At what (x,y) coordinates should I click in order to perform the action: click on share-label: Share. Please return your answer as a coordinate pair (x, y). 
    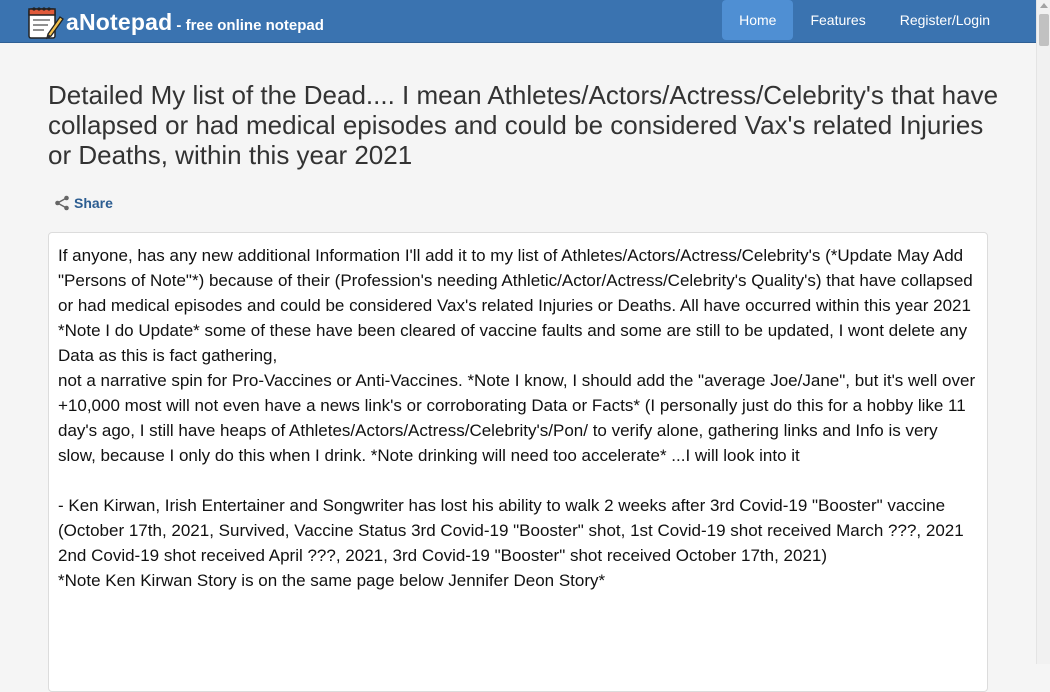
    Looking at the image, I should click on (93, 203).